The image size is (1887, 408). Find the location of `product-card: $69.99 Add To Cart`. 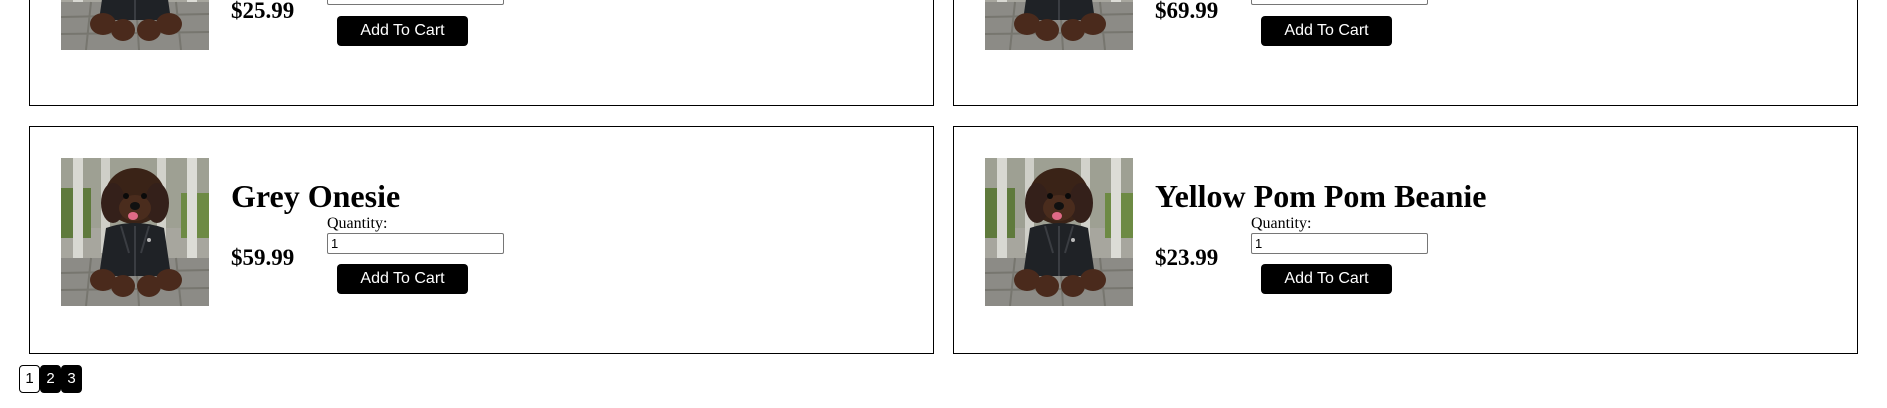

product-card: $69.99 Add To Cart is located at coordinates (1405, 53).